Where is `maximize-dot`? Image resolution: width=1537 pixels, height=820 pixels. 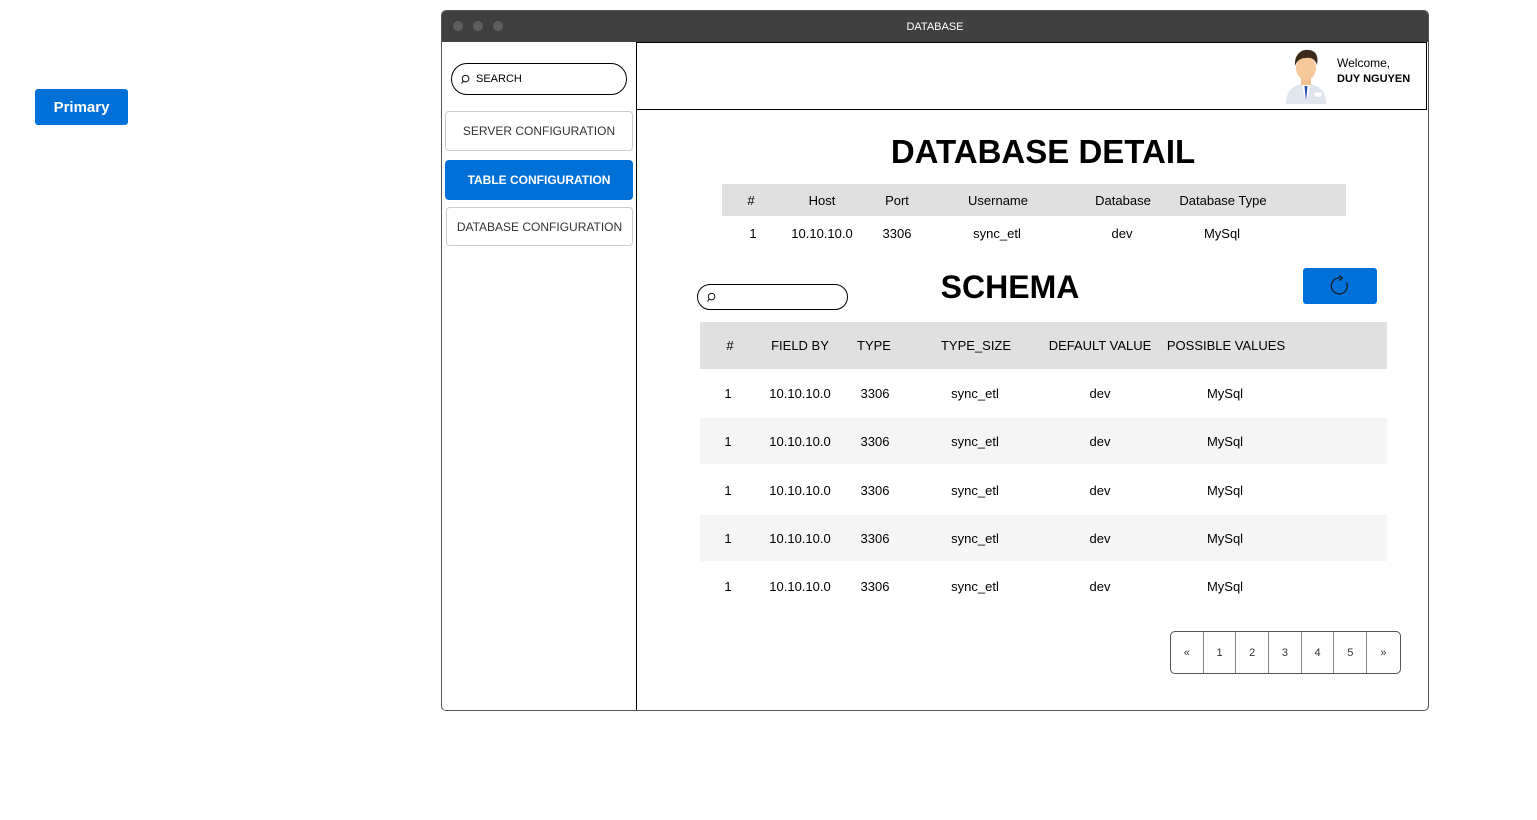 maximize-dot is located at coordinates (498, 26).